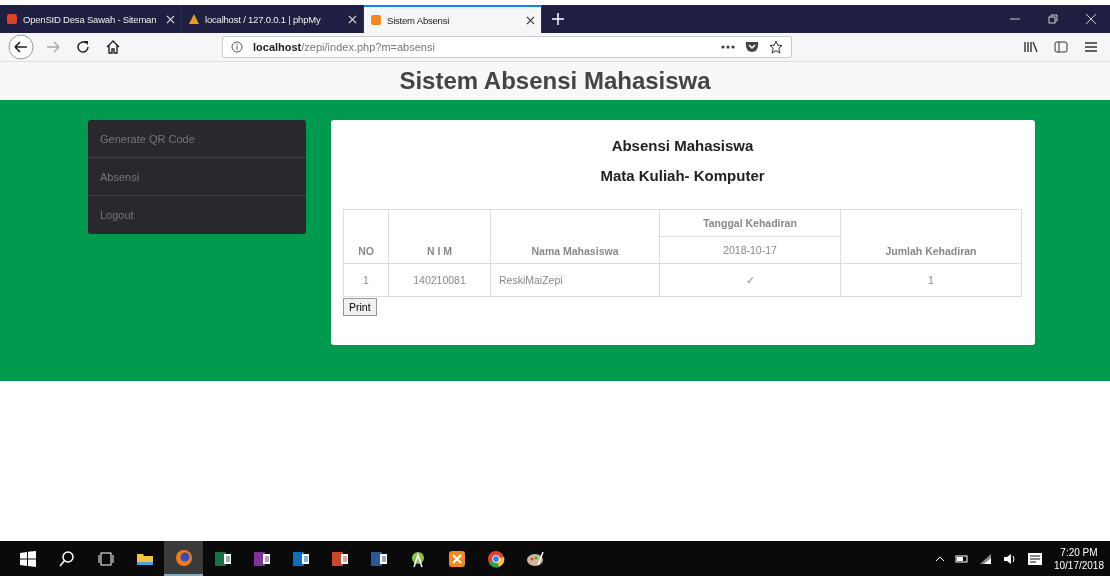 Image resolution: width=1110 pixels, height=576 pixels. I want to click on wifi-icon, so click(985, 558).